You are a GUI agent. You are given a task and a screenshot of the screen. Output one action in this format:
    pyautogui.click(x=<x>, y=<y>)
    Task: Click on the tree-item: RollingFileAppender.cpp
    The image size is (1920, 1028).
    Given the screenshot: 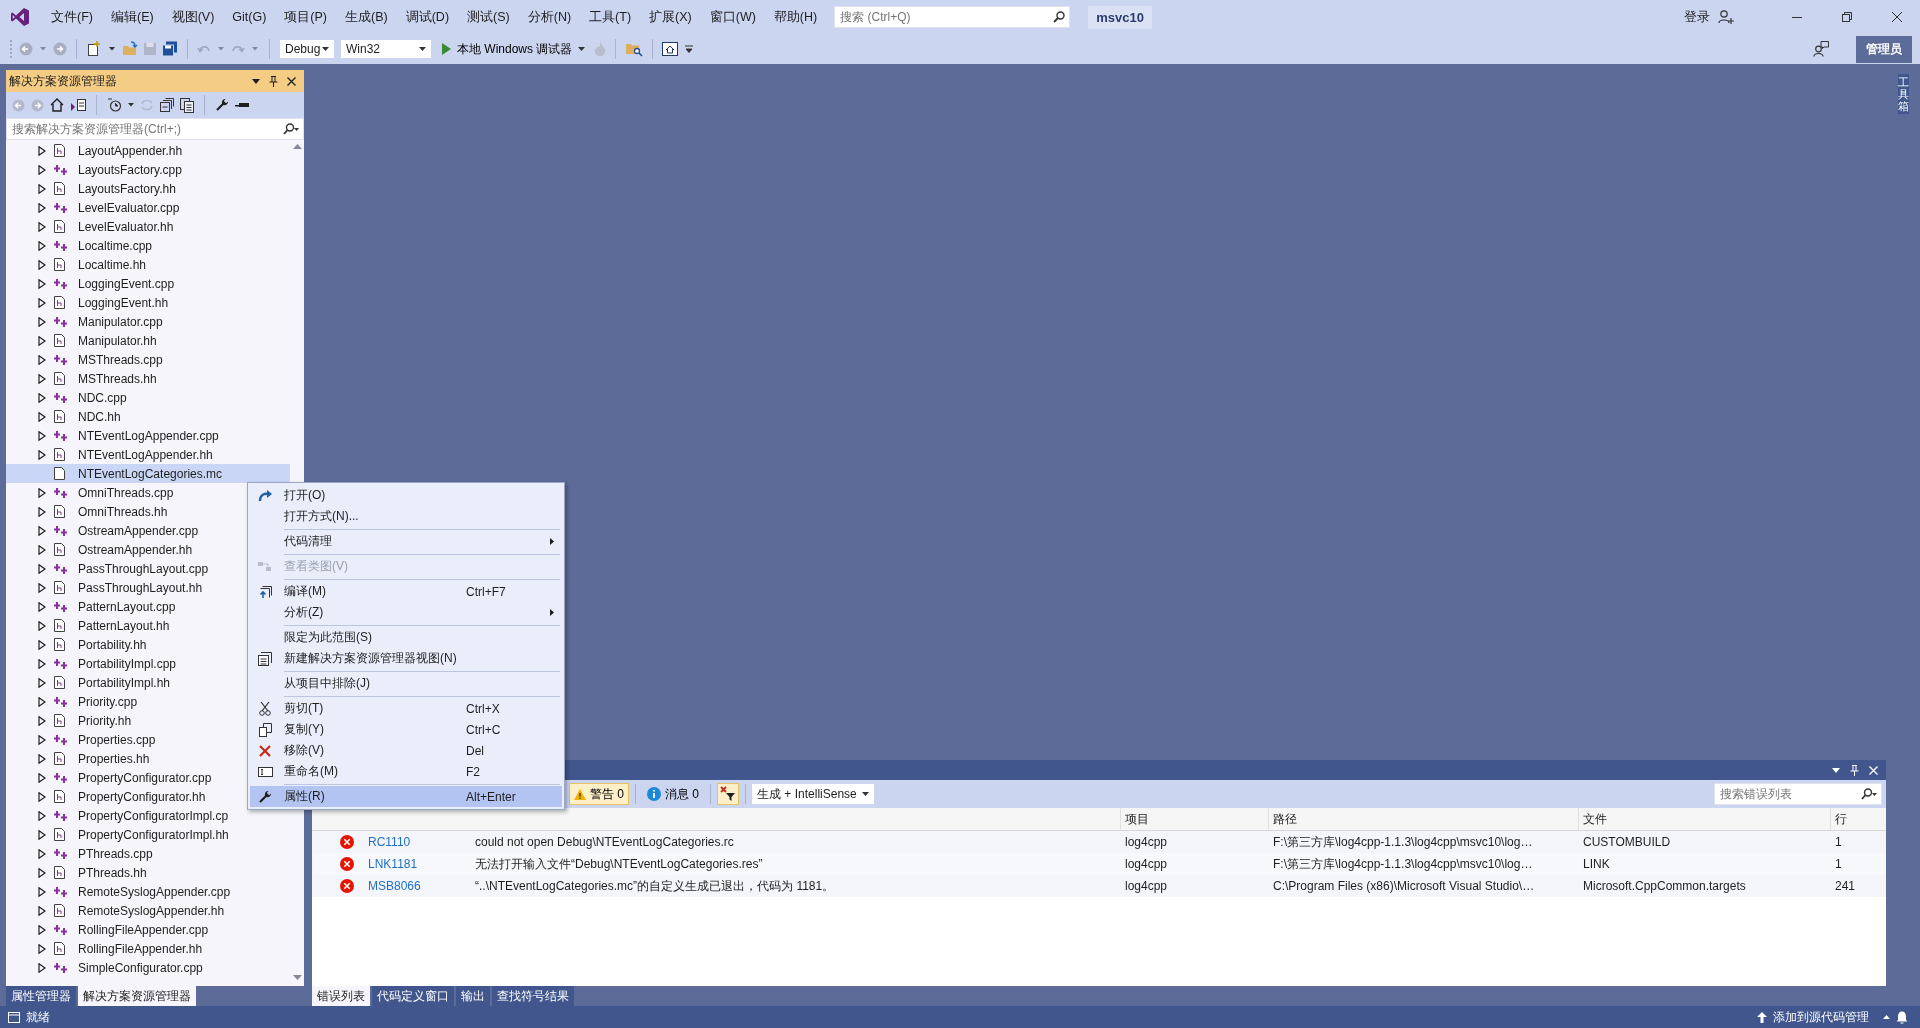 What is the action you would take?
    pyautogui.click(x=148, y=929)
    